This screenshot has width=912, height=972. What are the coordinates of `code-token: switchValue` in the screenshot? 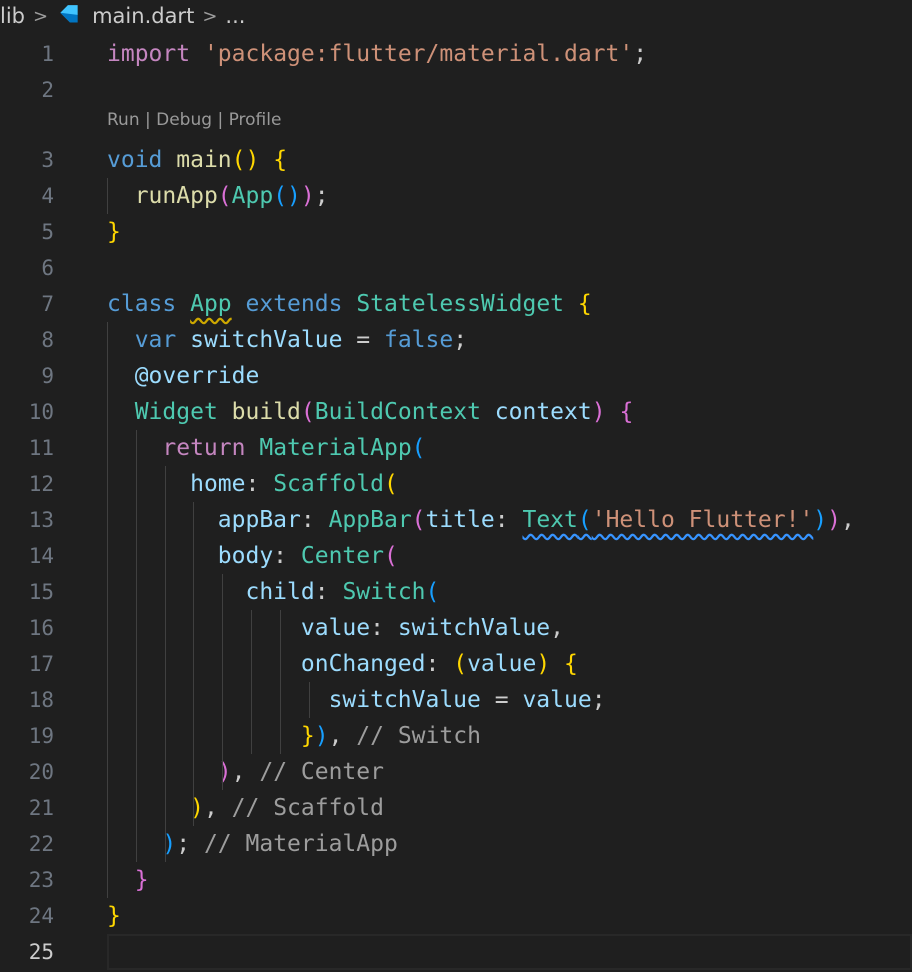 It's located at (266, 340).